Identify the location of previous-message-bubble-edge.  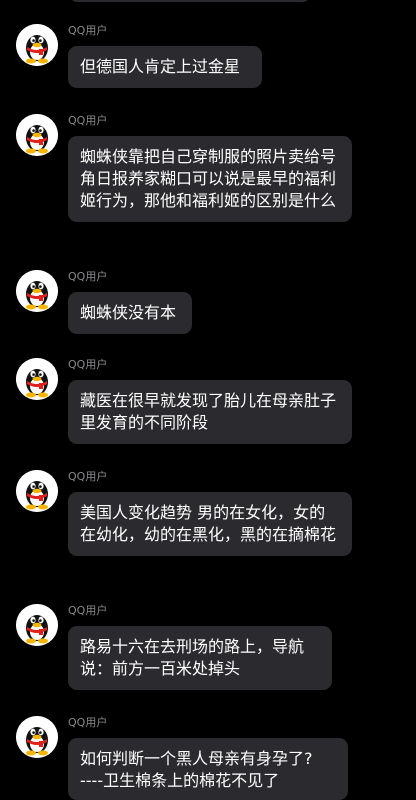
(190, 1).